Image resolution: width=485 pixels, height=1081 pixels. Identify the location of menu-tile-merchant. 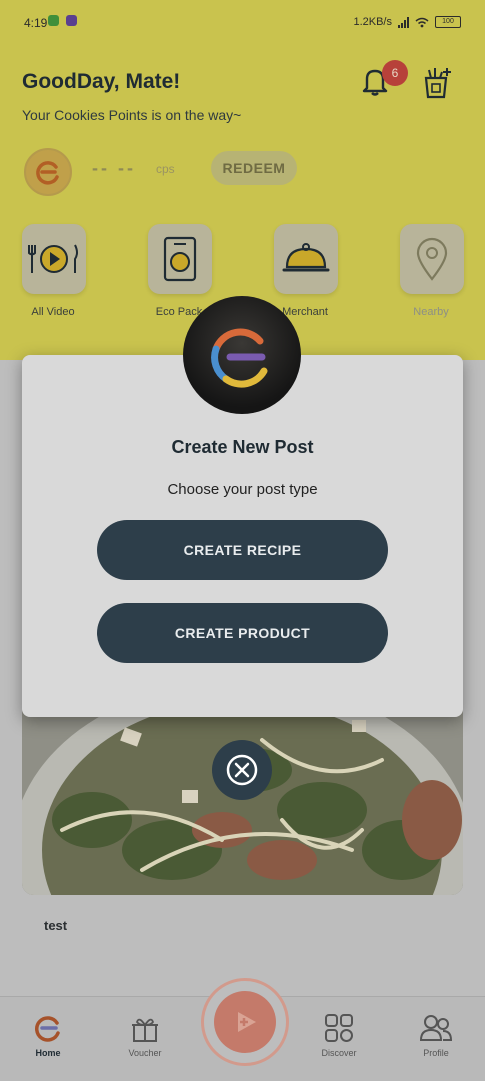
(306, 259).